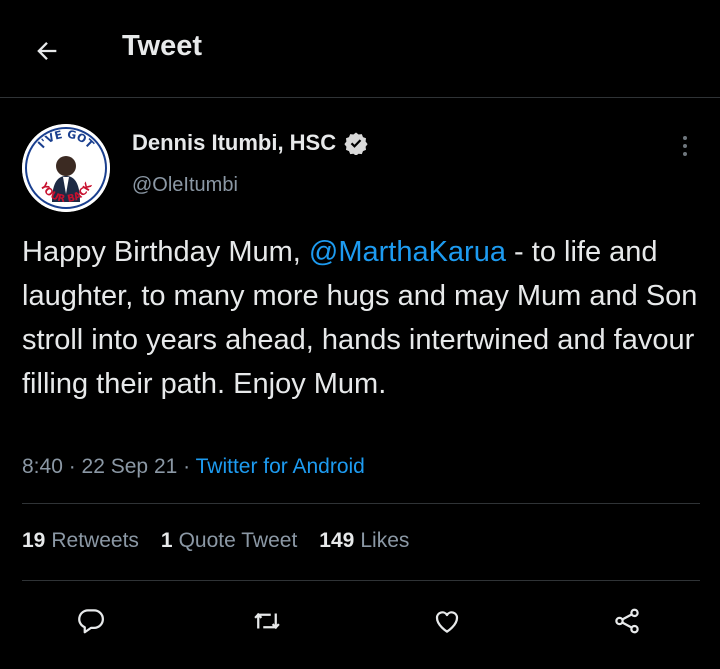  What do you see at coordinates (34, 540) in the screenshot?
I see `retweets-count: 19` at bounding box center [34, 540].